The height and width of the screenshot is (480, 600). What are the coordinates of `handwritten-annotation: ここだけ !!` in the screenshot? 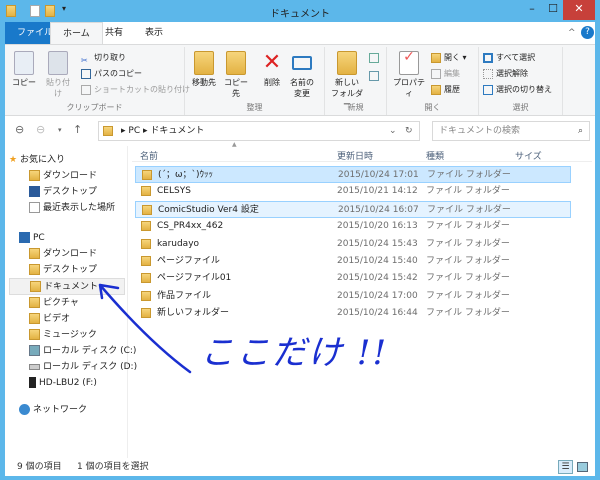 It's located at (294, 353).